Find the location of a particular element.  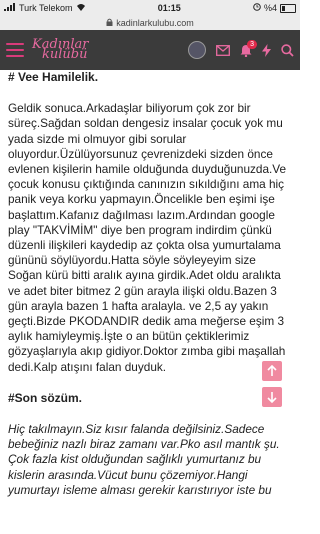

scroll-up-button is located at coordinates (272, 371).